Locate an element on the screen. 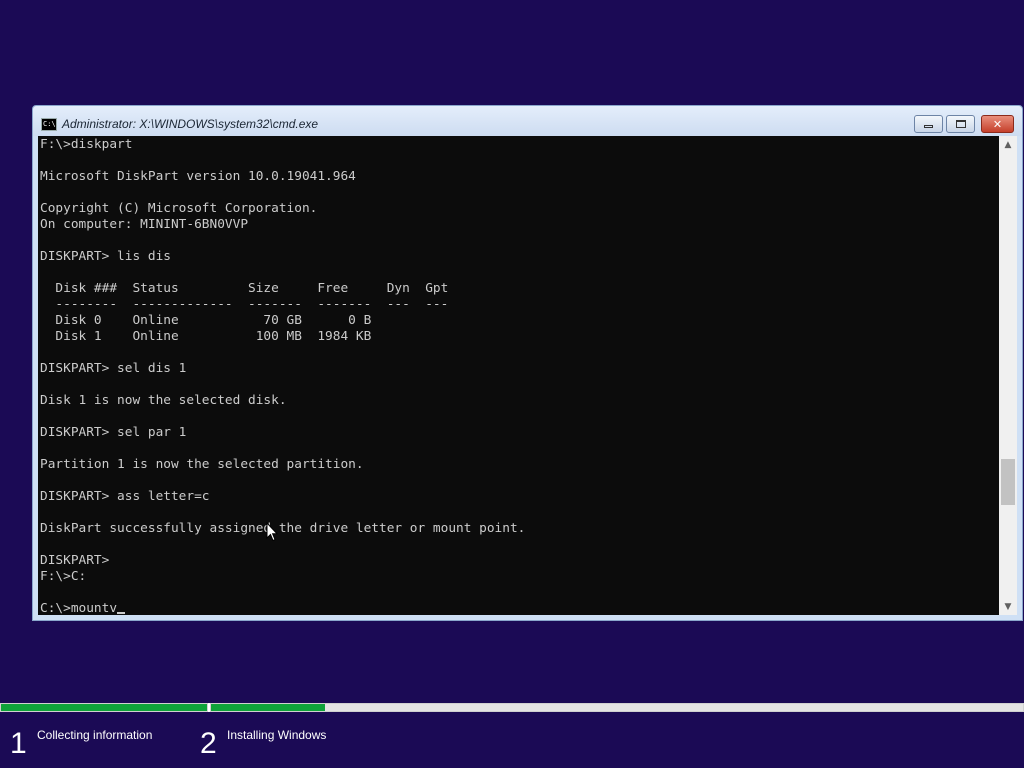  setup-step-collecting-information: 1 Collecting information is located at coordinates (81, 744).